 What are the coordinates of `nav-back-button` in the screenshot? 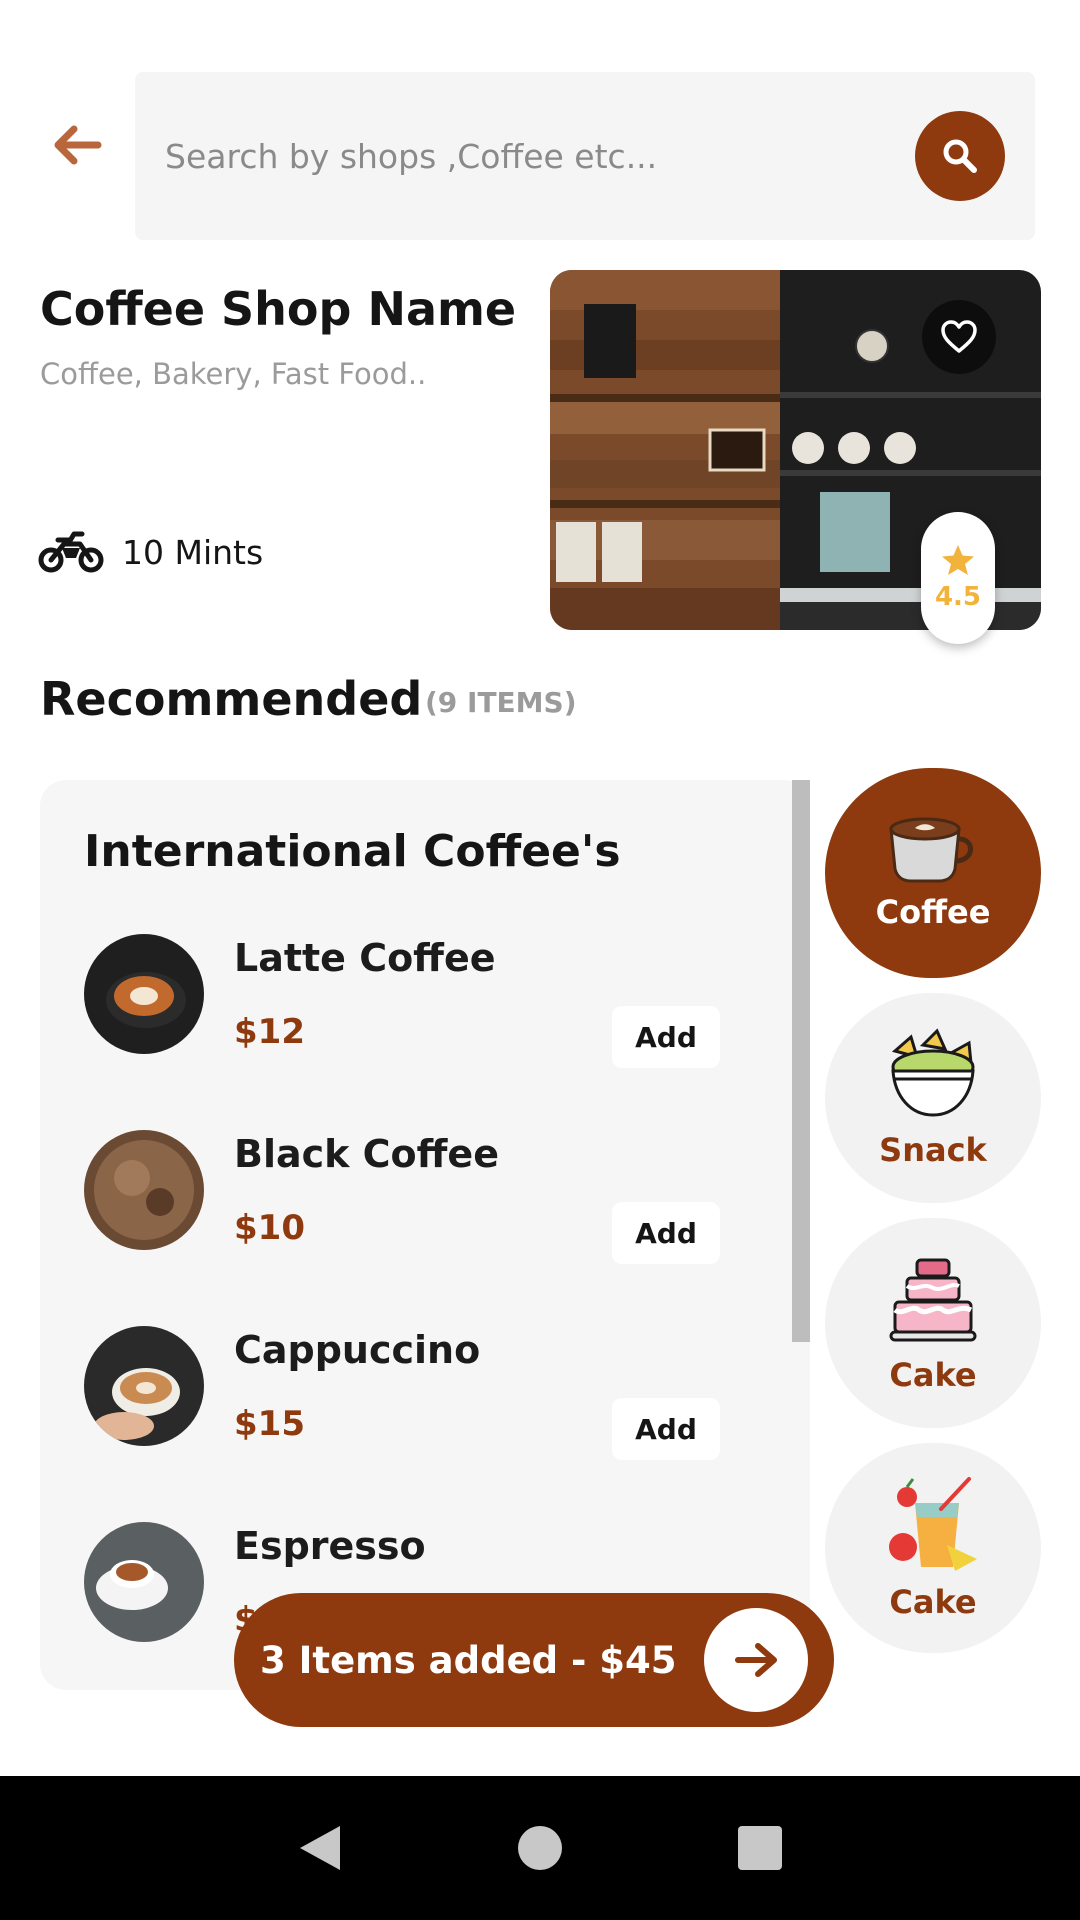 It's located at (320, 1848).